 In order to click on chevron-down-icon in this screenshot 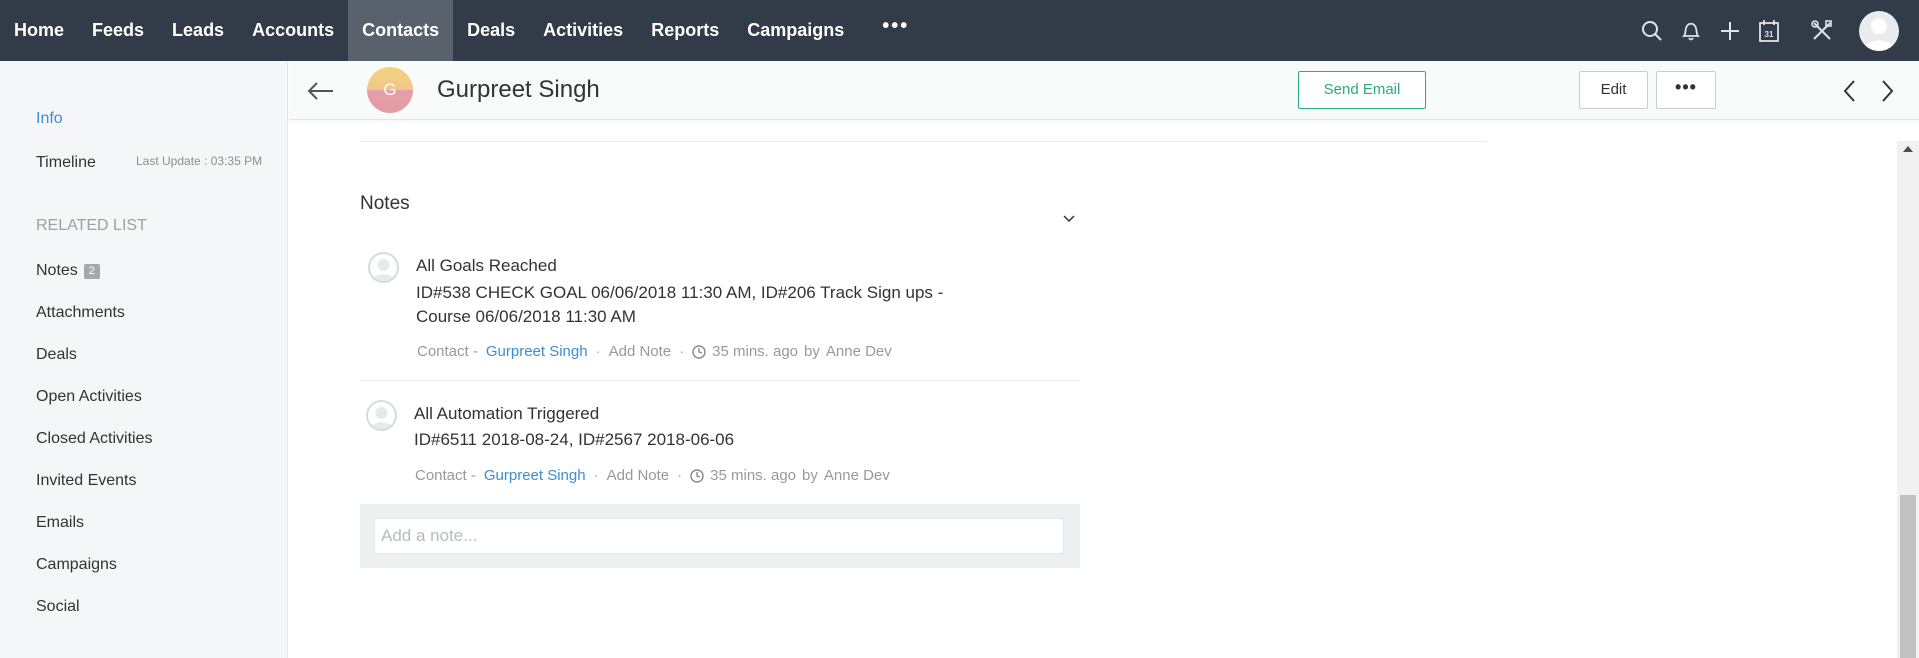, I will do `click(1069, 219)`.